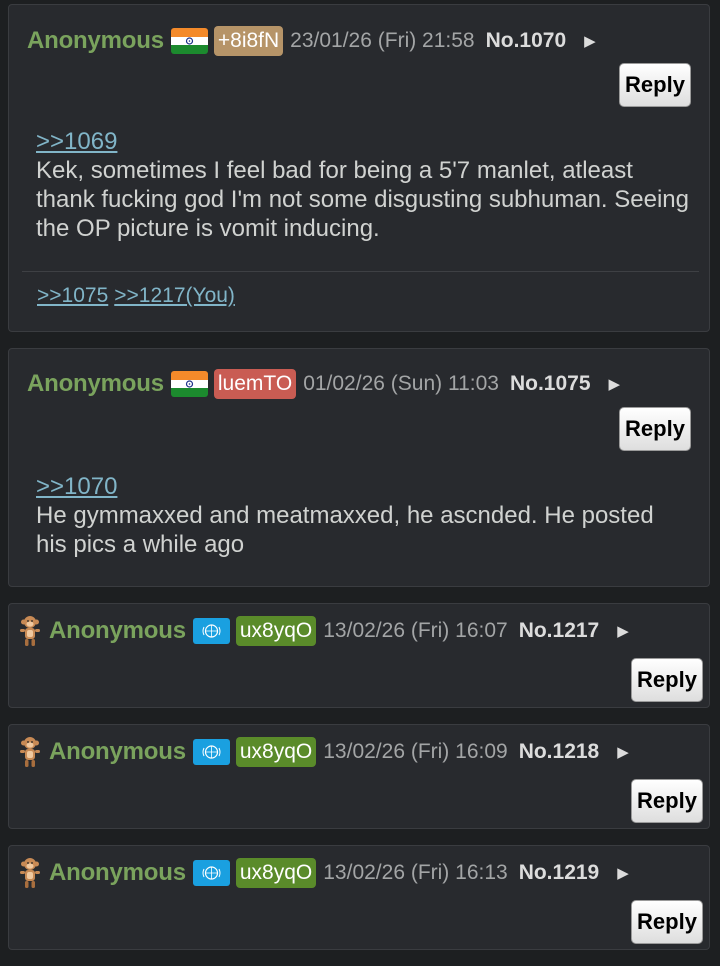  Describe the element at coordinates (248, 41) in the screenshot. I see `poster-id: +8i8fN` at that location.